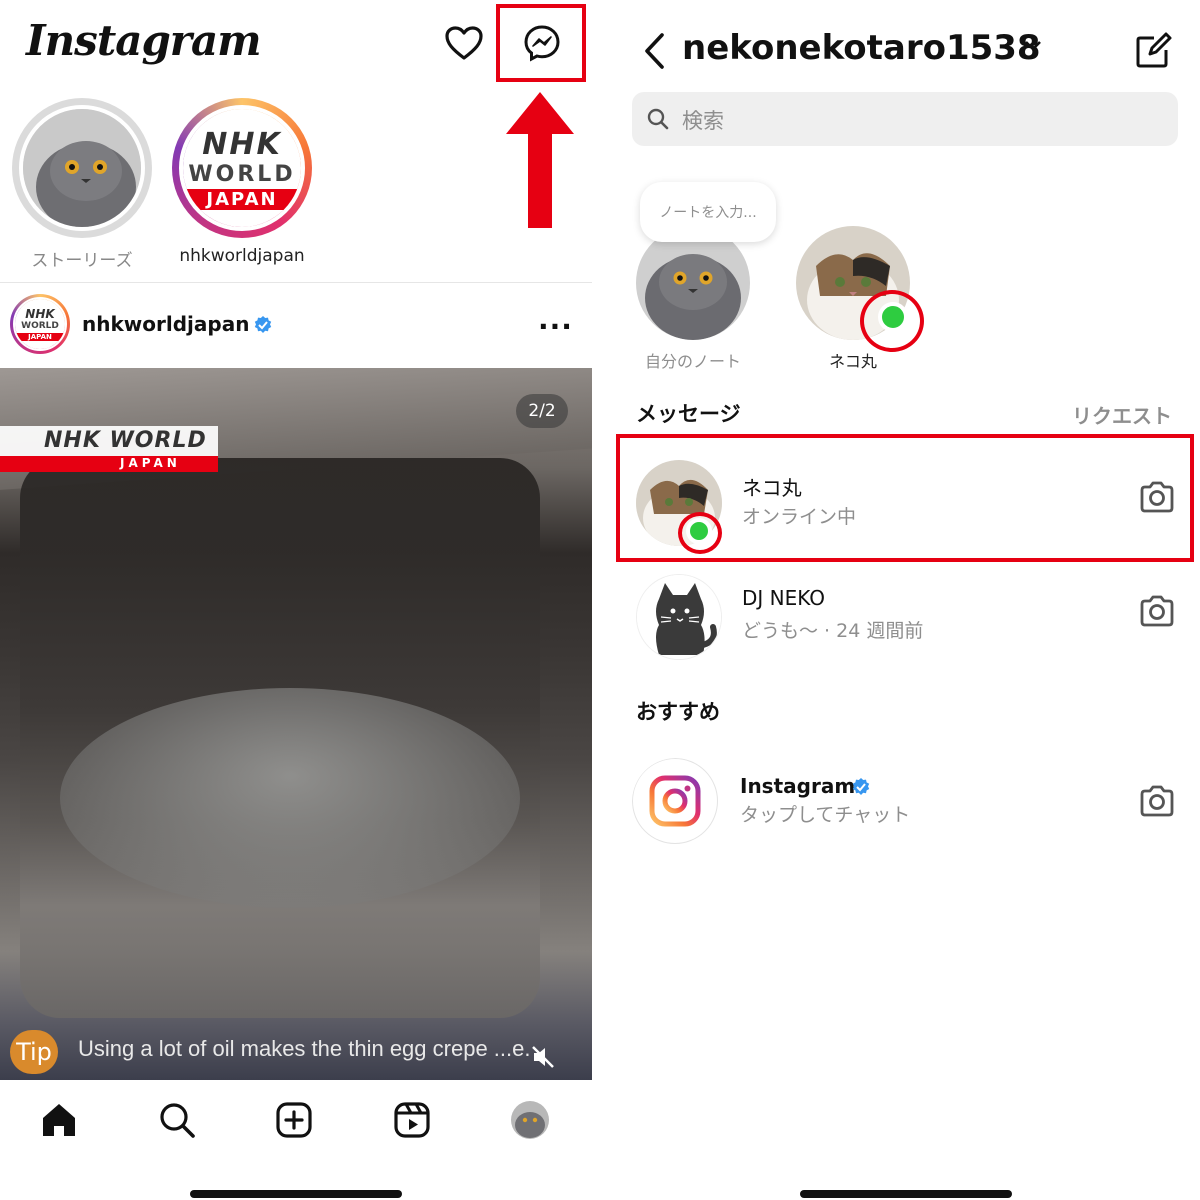 This screenshot has height=1200, width=1200. Describe the element at coordinates (541, 43) in the screenshot. I see `messenger-highlight-box` at that location.